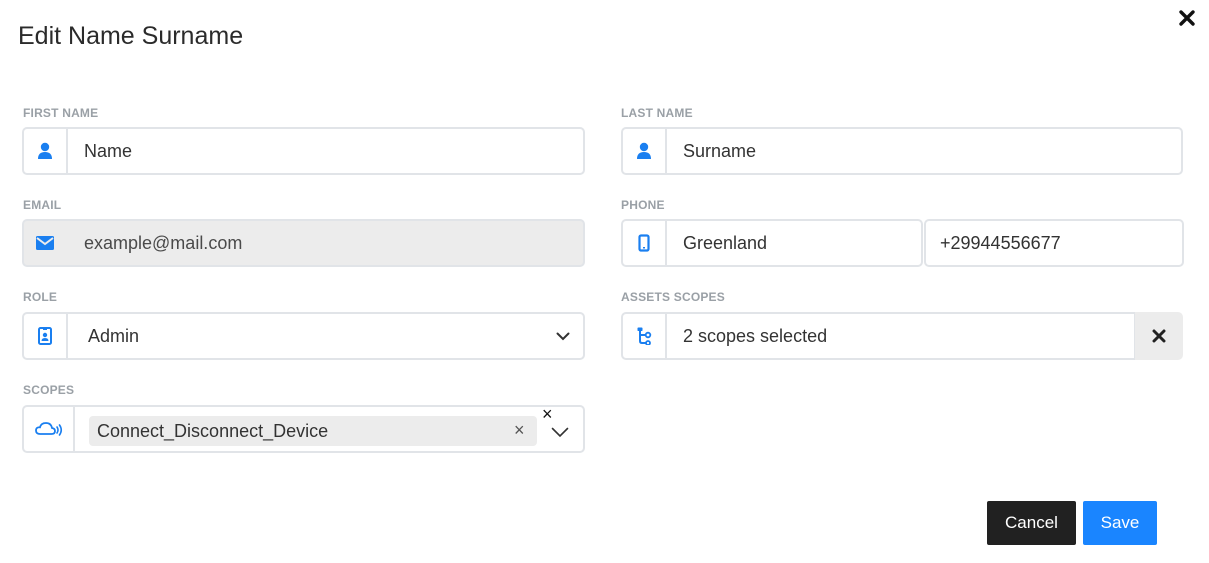 The width and height of the screenshot is (1209, 563). I want to click on first-name-field: Name, so click(303, 151).